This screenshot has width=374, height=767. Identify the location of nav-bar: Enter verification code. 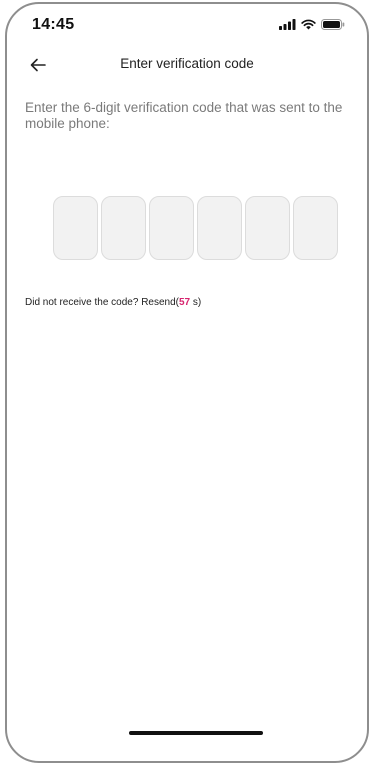
(187, 65).